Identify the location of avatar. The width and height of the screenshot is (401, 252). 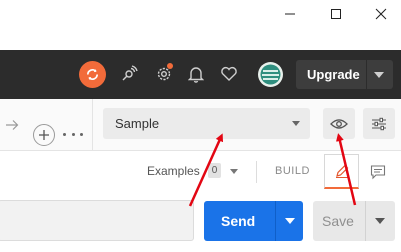
(270, 74).